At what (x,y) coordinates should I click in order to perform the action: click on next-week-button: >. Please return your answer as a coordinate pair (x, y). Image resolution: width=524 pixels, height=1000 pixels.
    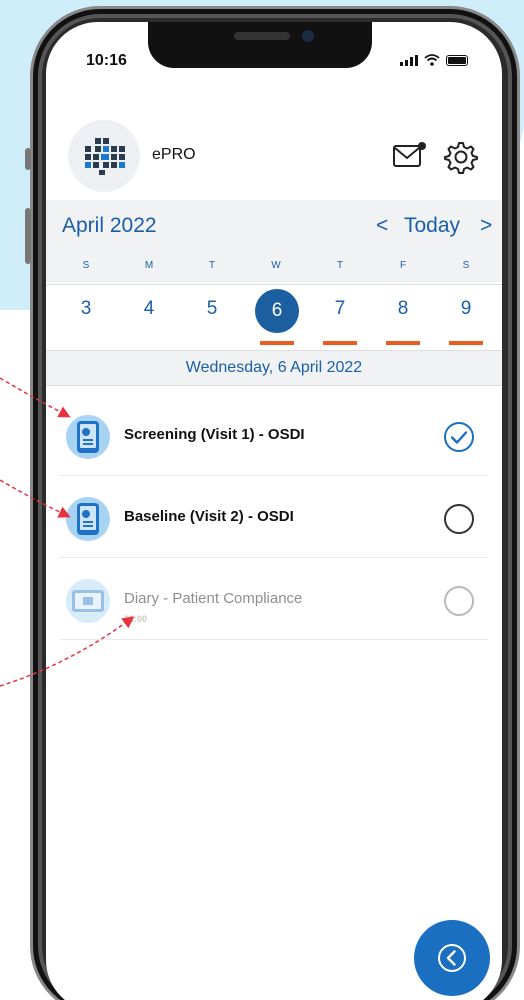
    Looking at the image, I should click on (486, 226).